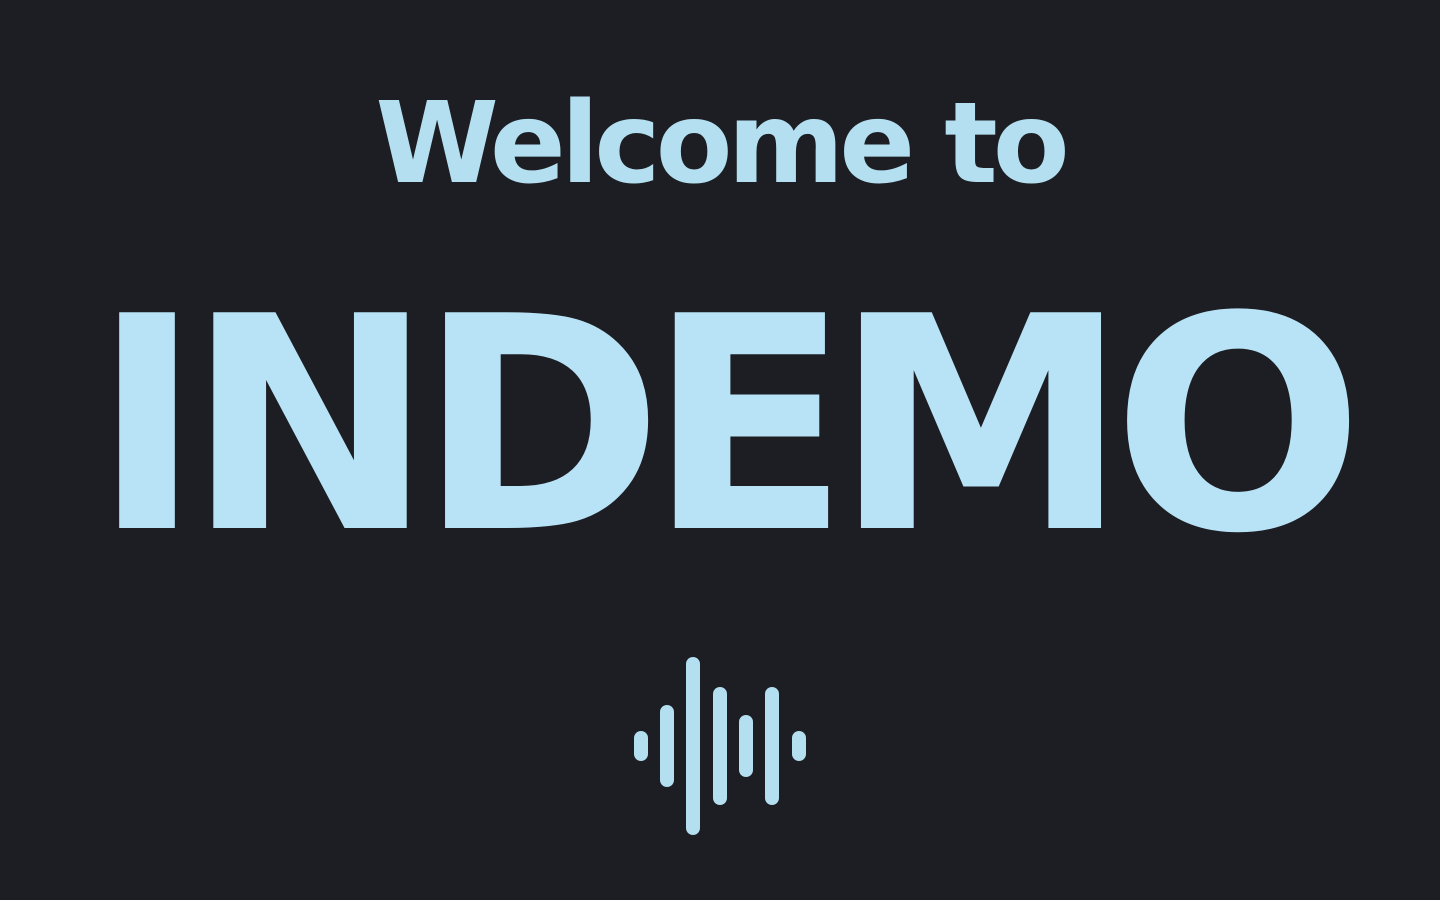  Describe the element at coordinates (720, 746) in the screenshot. I see `audio-waveform-icon` at that location.